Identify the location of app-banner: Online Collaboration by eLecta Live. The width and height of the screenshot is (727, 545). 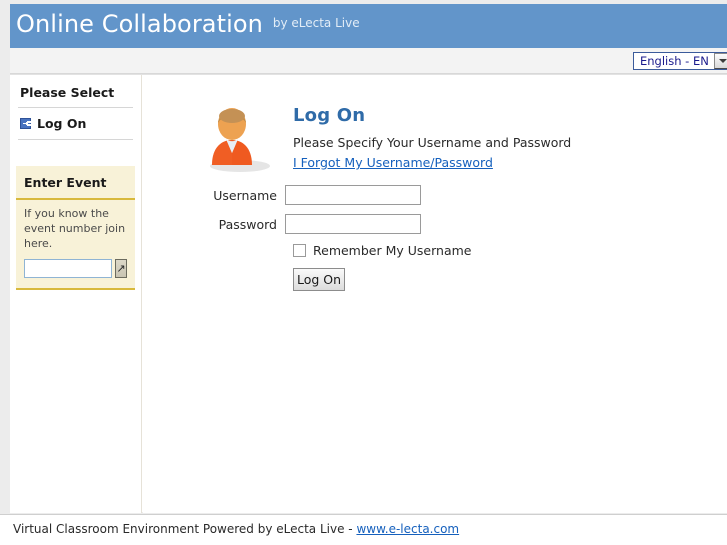
(368, 26).